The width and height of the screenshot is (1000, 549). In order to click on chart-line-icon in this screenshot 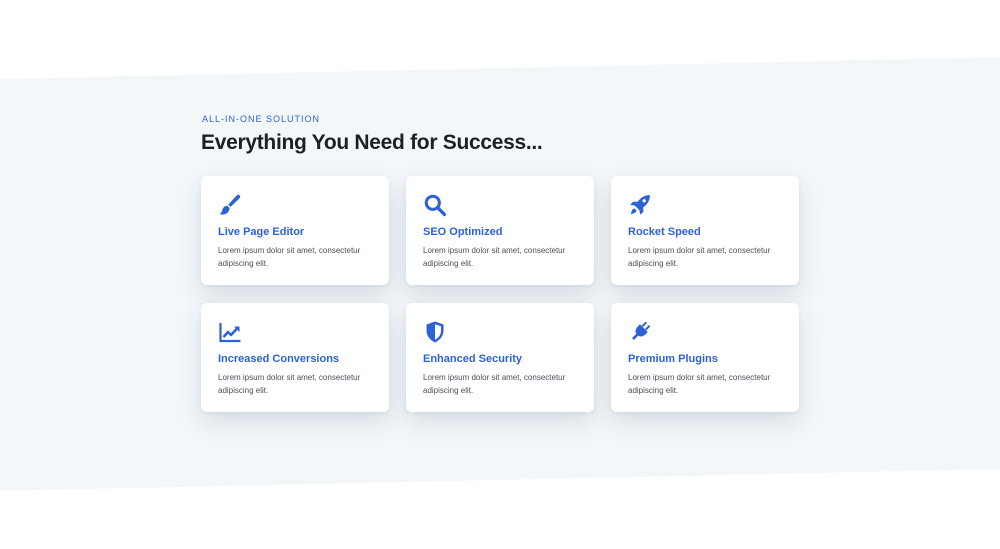, I will do `click(230, 332)`.